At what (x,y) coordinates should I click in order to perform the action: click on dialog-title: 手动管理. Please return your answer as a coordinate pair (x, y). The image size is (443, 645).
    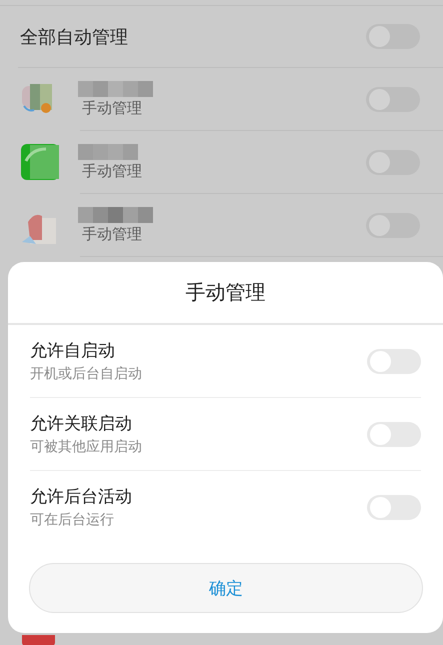
    Looking at the image, I should click on (225, 293).